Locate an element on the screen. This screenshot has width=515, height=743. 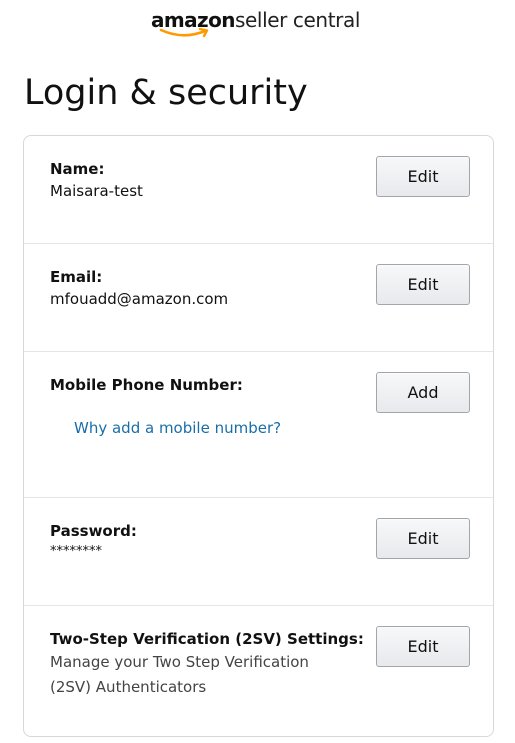
two-step-verification-label: Two-Step Verification (2SV) Settings: is located at coordinates (207, 639).